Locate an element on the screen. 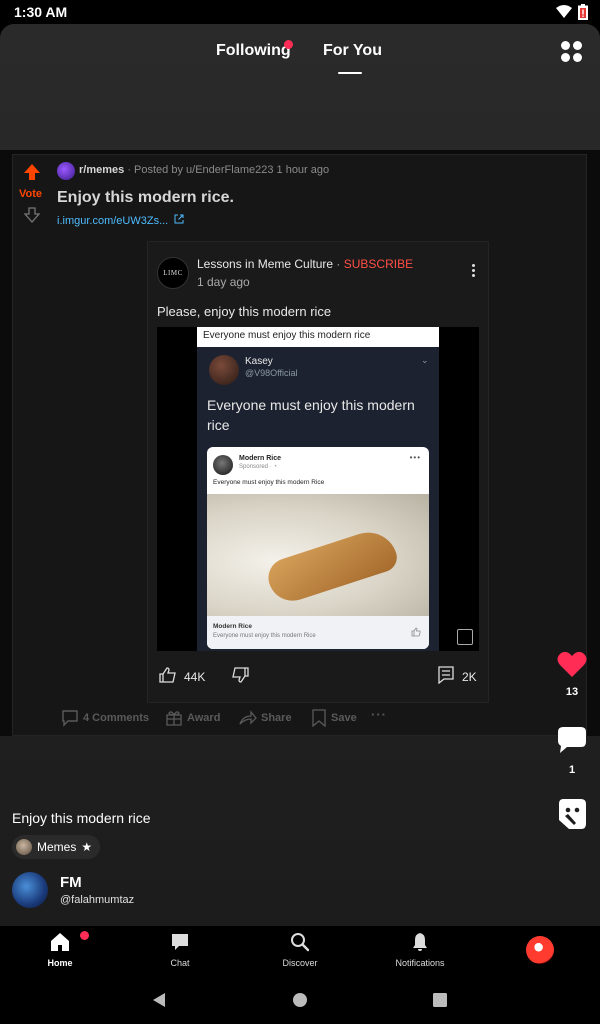 Image resolution: width=600 pixels, height=1024 pixels. search-icon is located at coordinates (300, 942).